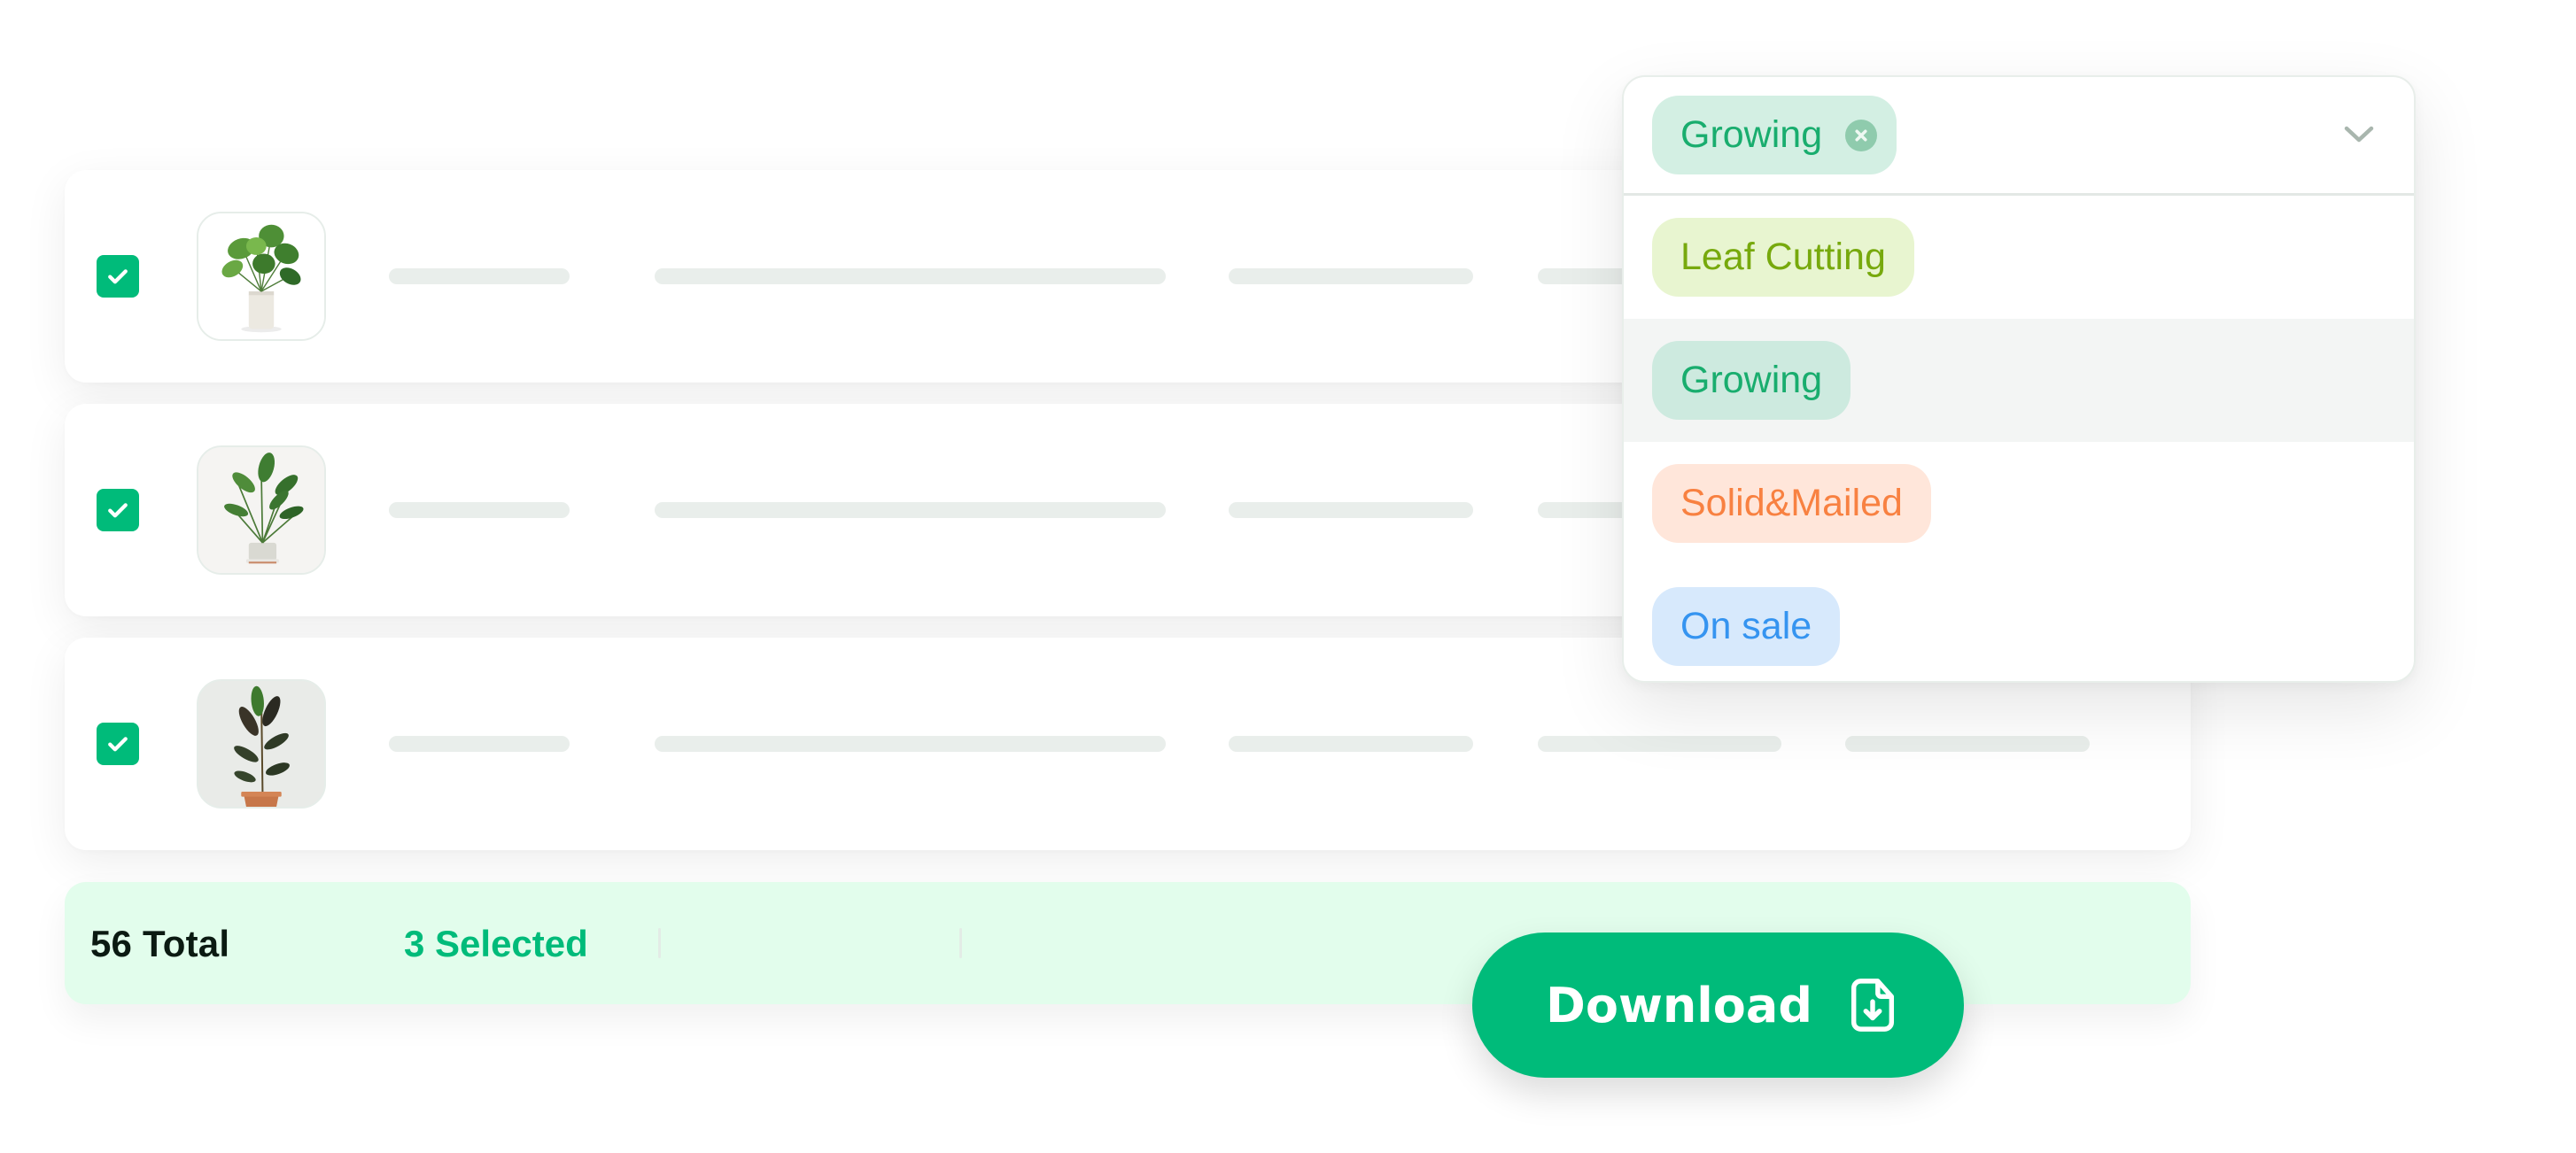 The image size is (2576, 1153). I want to click on selected-tag-label: Growing, so click(1751, 134).